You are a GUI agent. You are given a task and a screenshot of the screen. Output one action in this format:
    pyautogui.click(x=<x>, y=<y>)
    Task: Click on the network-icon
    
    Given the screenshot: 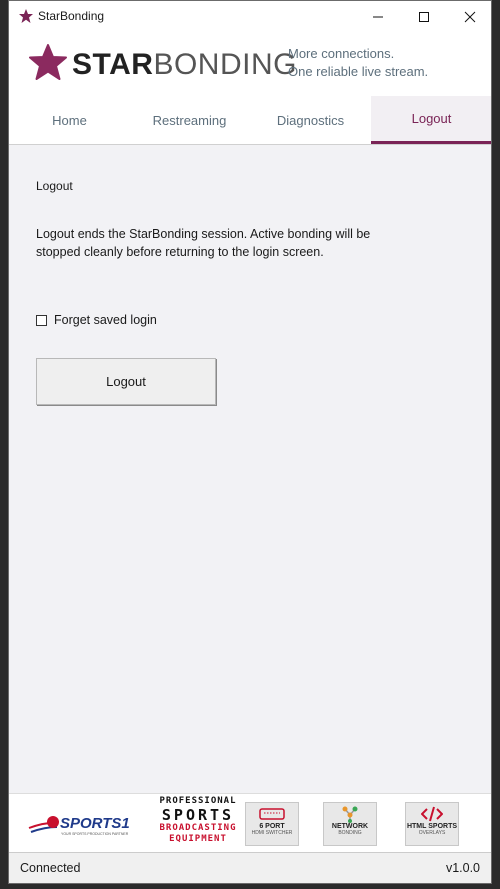 What is the action you would take?
    pyautogui.click(x=350, y=814)
    